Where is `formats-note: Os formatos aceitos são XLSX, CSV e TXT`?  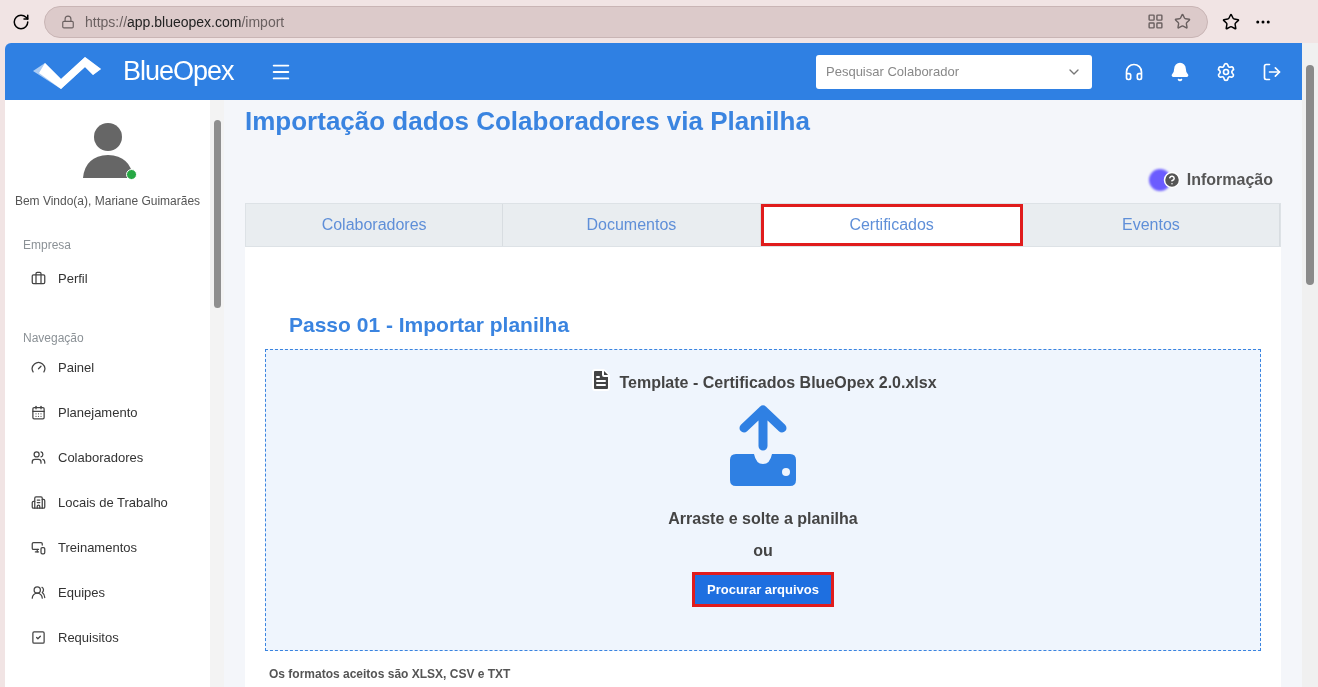 formats-note: Os formatos aceitos são XLSX, CSV e TXT is located at coordinates (390, 674).